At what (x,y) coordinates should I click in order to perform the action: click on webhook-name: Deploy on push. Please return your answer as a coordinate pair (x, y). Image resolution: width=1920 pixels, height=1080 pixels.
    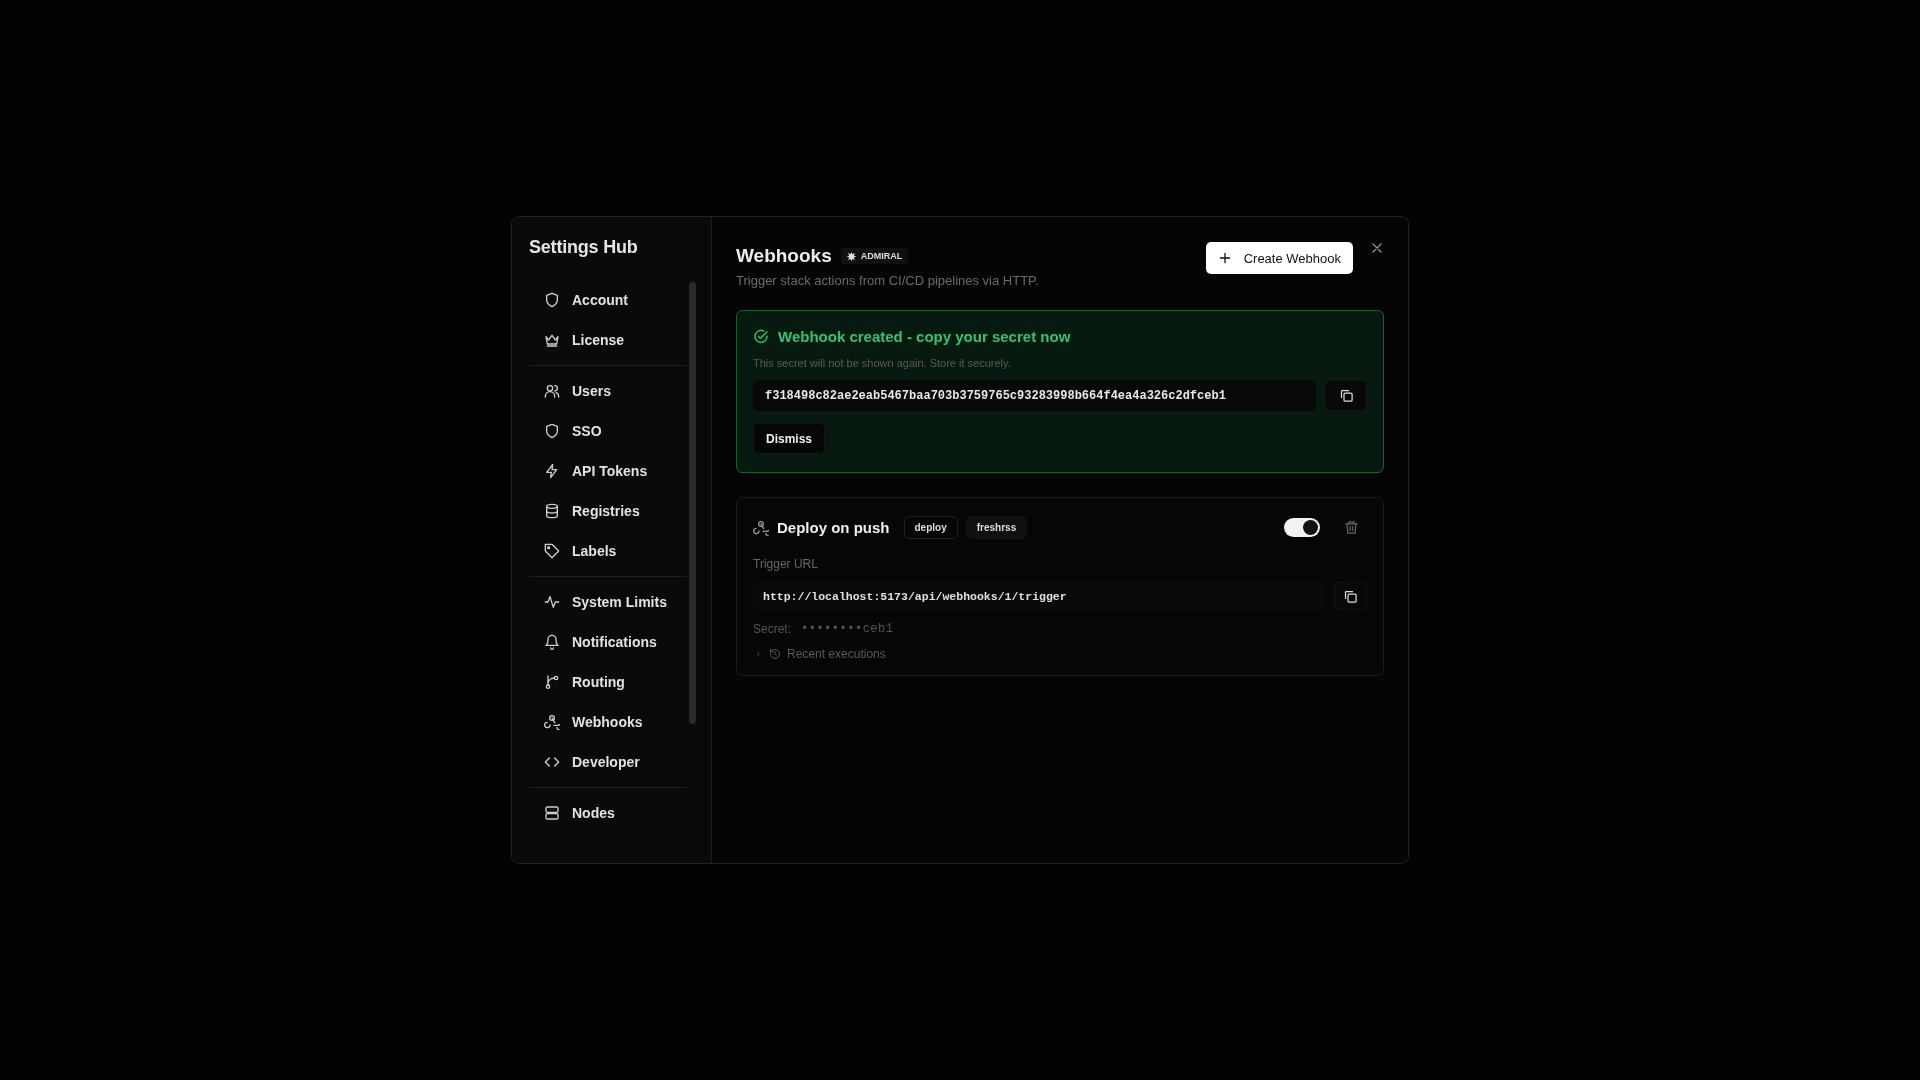
    Looking at the image, I should click on (833, 527).